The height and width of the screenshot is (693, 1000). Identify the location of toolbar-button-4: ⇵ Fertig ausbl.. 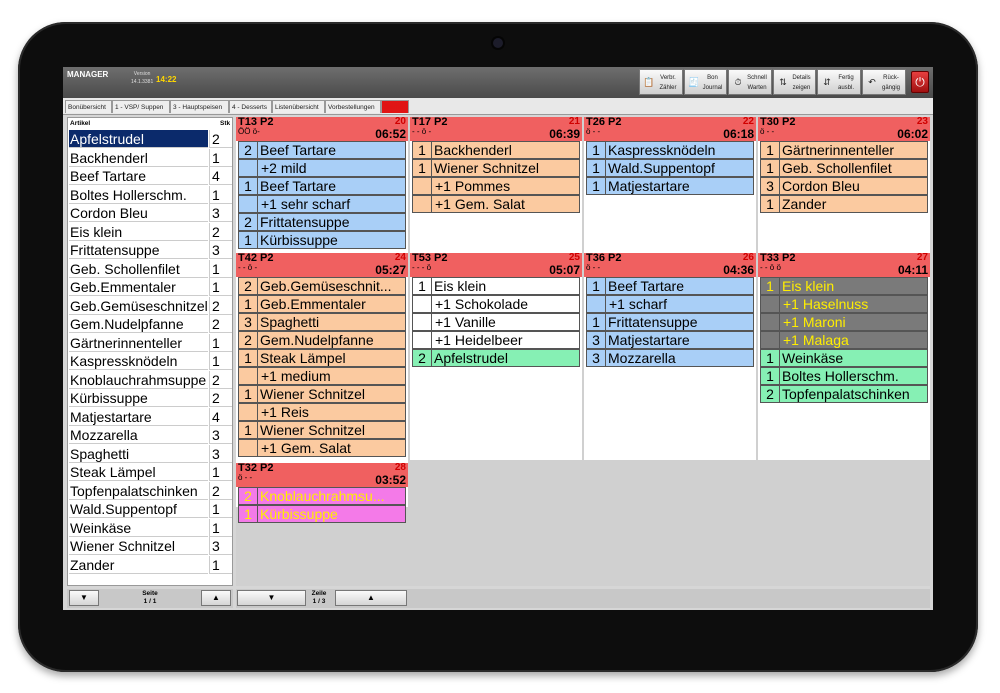
(839, 82).